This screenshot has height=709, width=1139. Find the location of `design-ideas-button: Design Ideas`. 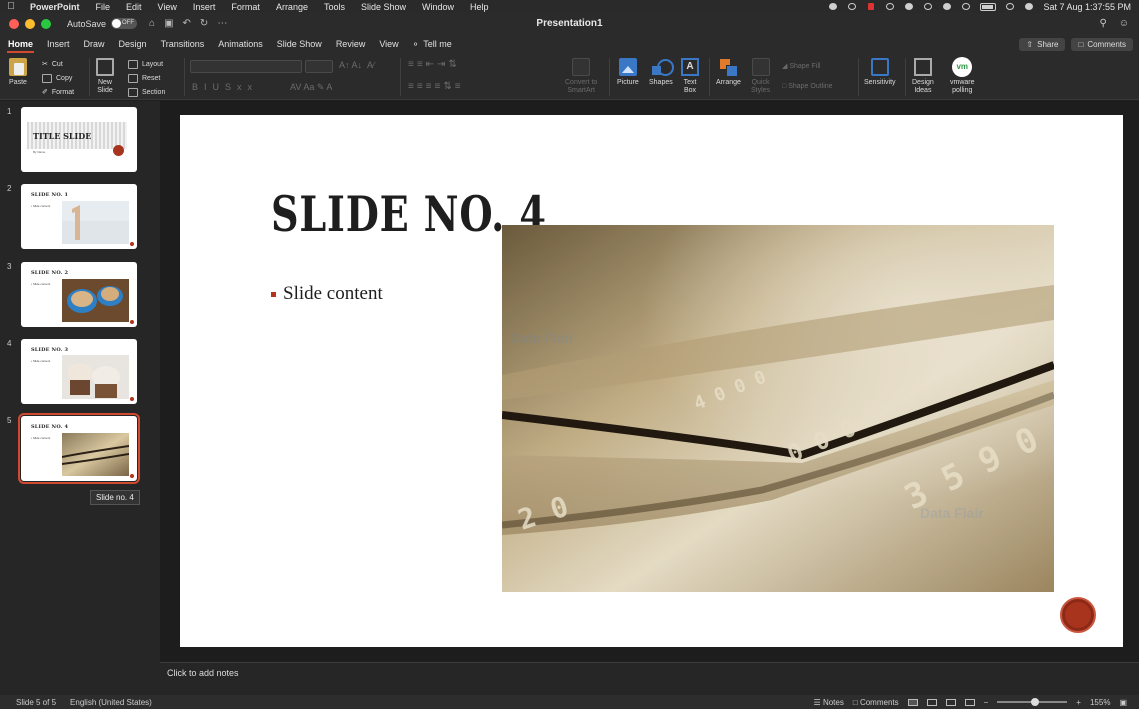

design-ideas-button: Design Ideas is located at coordinates (923, 76).